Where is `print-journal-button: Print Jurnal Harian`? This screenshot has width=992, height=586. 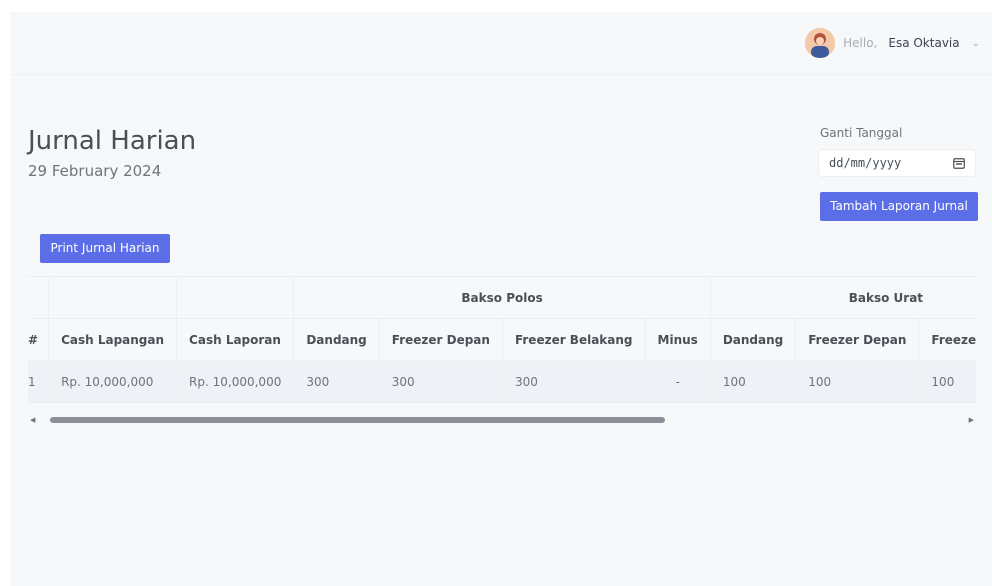
print-journal-button: Print Jurnal Harian is located at coordinates (105, 248).